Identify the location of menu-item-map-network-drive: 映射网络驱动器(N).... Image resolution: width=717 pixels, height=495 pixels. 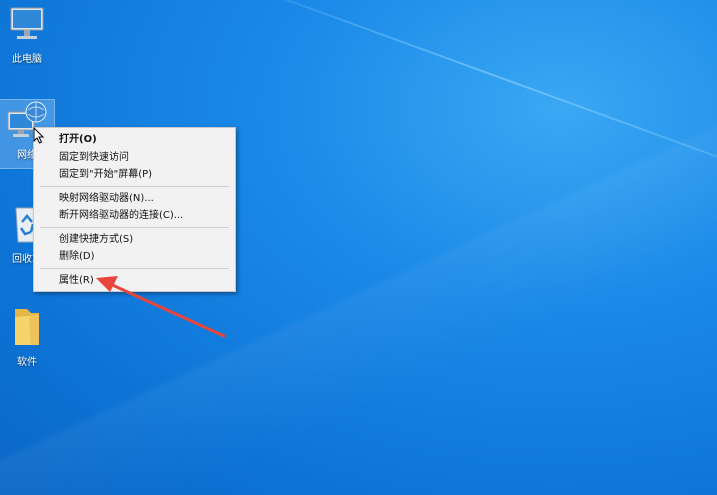
(134, 199).